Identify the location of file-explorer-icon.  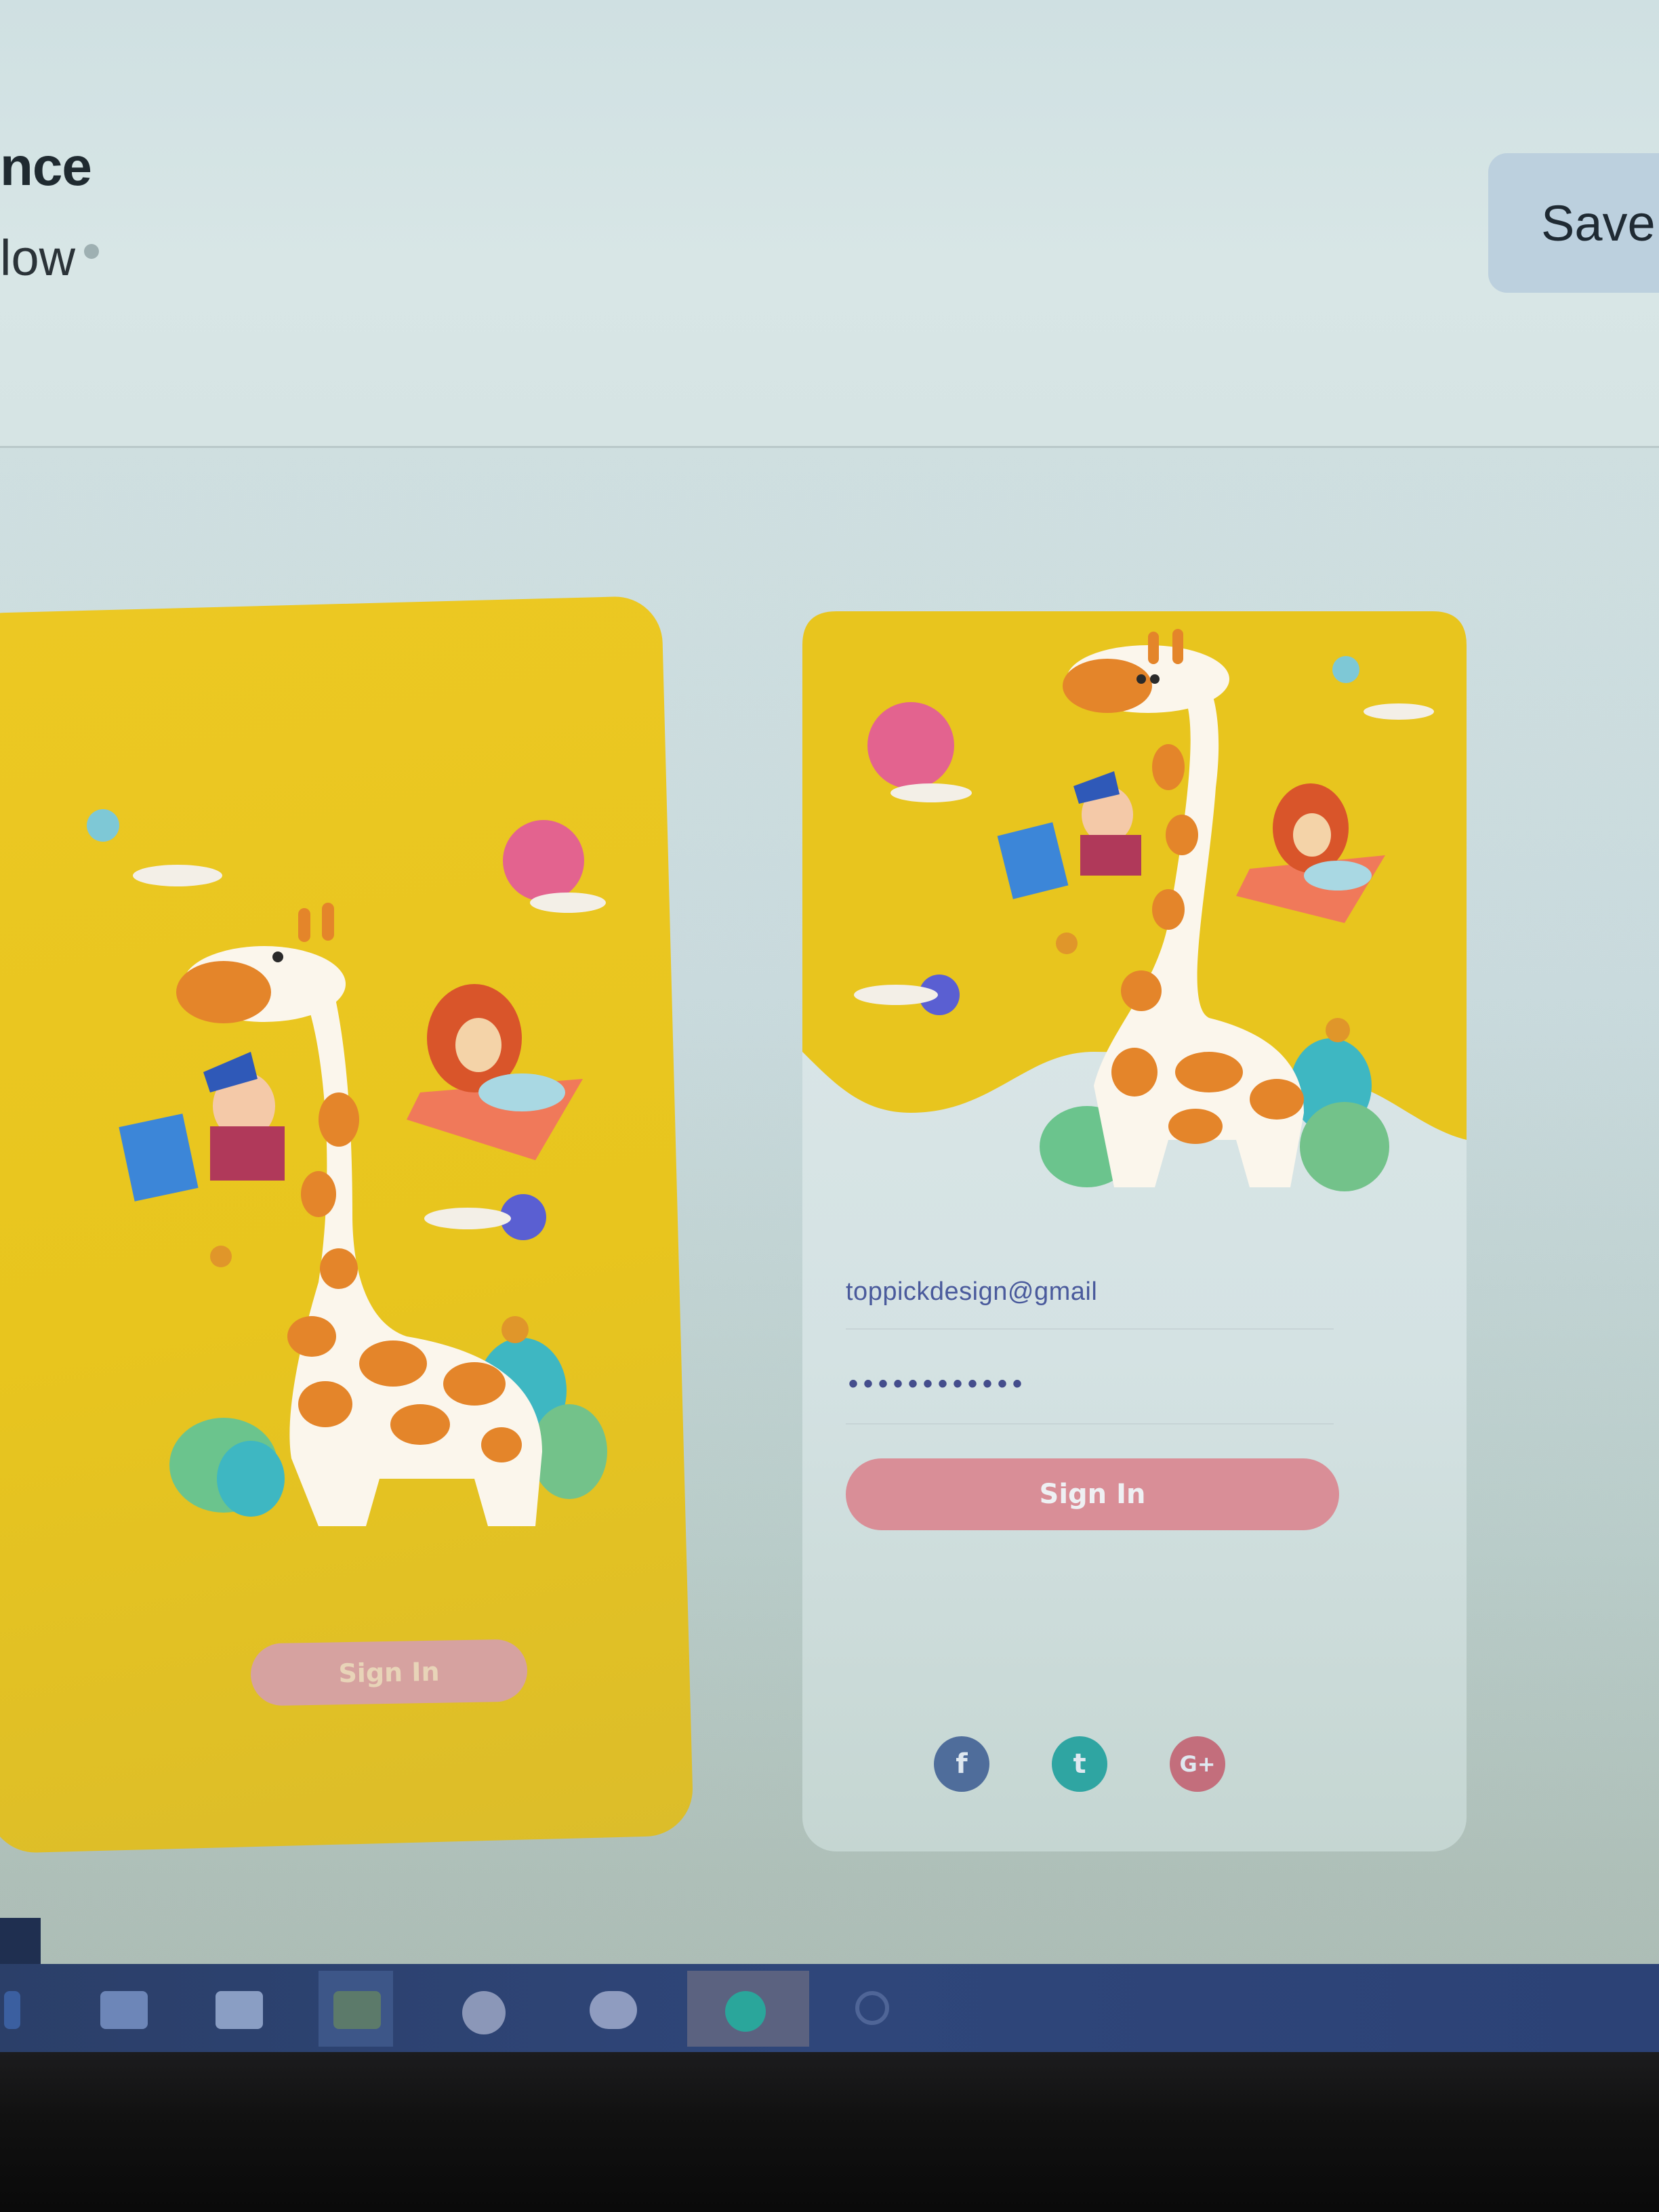
(240, 2010).